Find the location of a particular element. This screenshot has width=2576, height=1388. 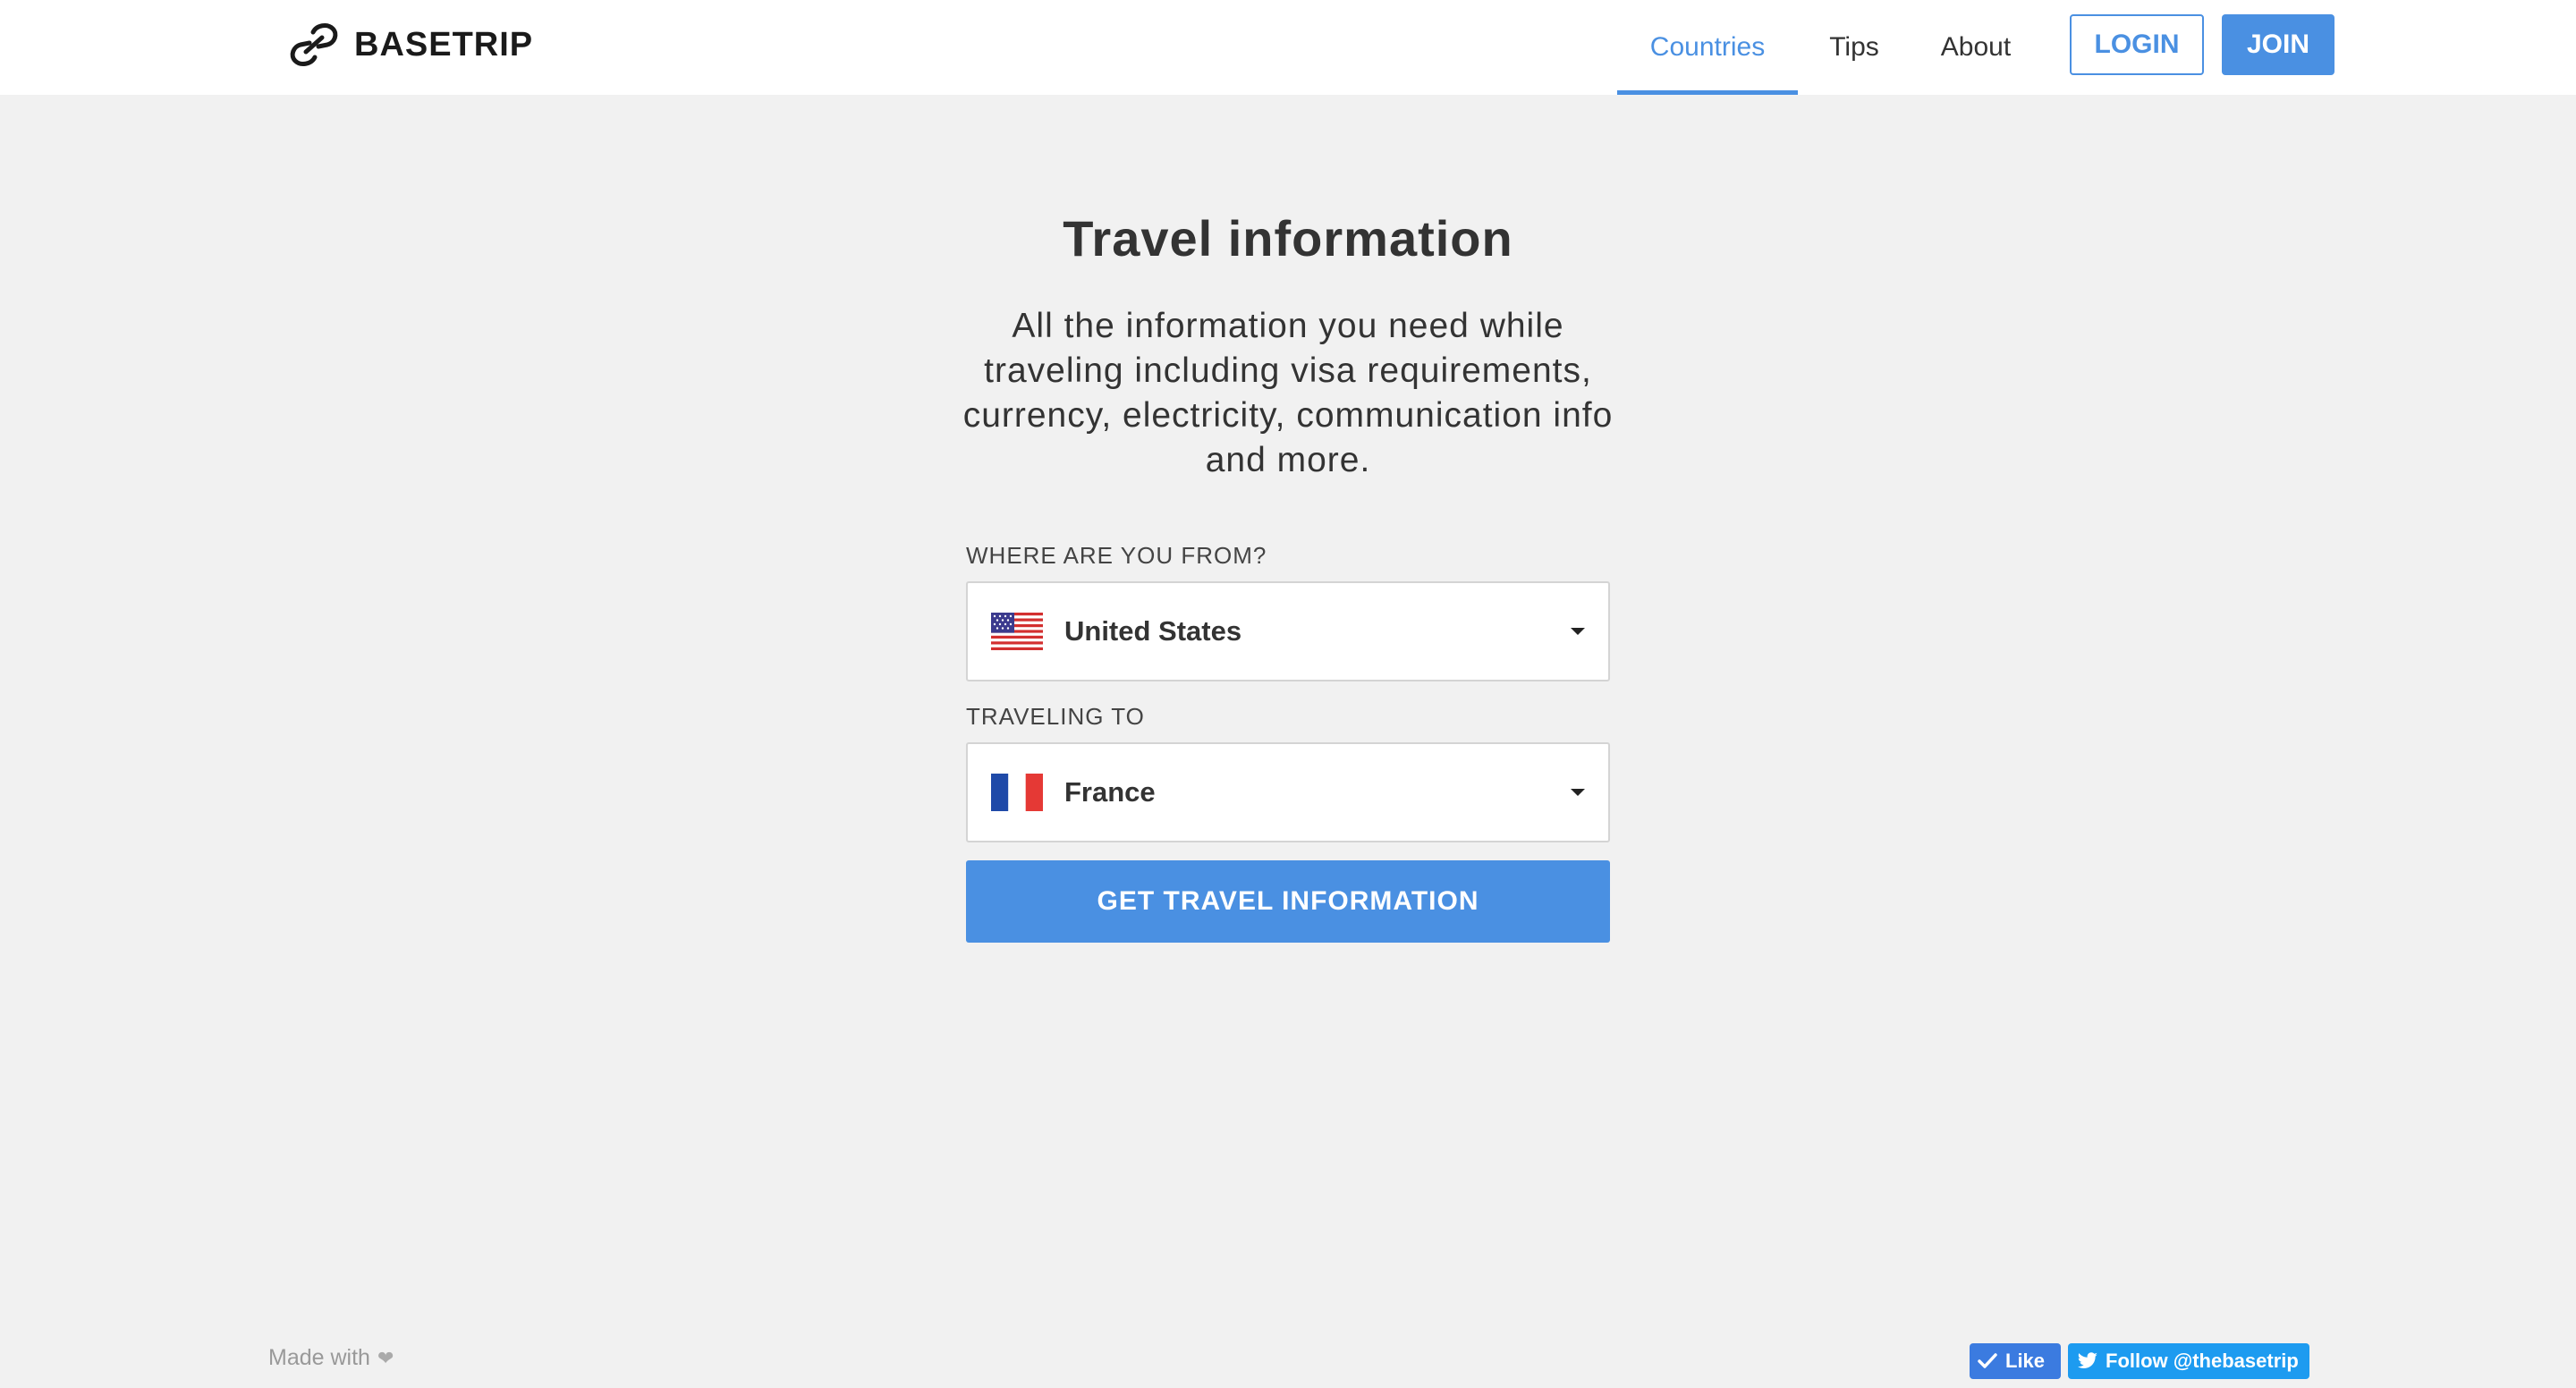

us-flag-icon is located at coordinates (1017, 632).